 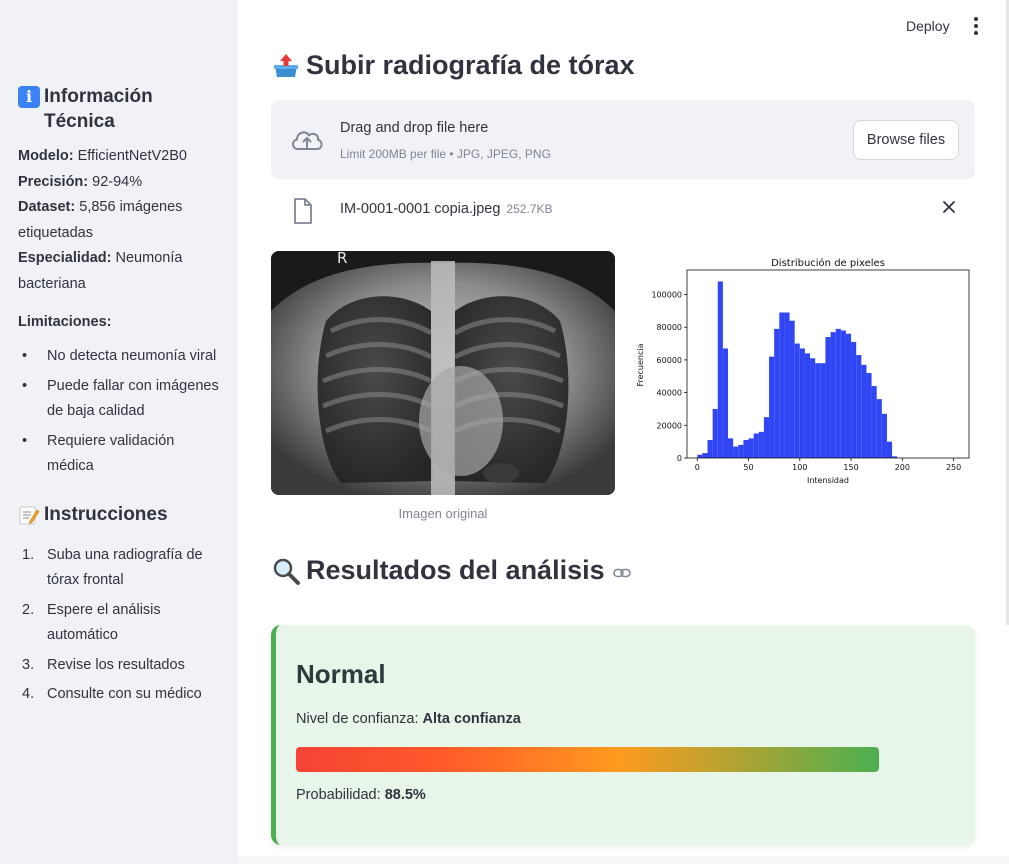 What do you see at coordinates (117, 181) in the screenshot?
I see `precision-value: 92-94%` at bounding box center [117, 181].